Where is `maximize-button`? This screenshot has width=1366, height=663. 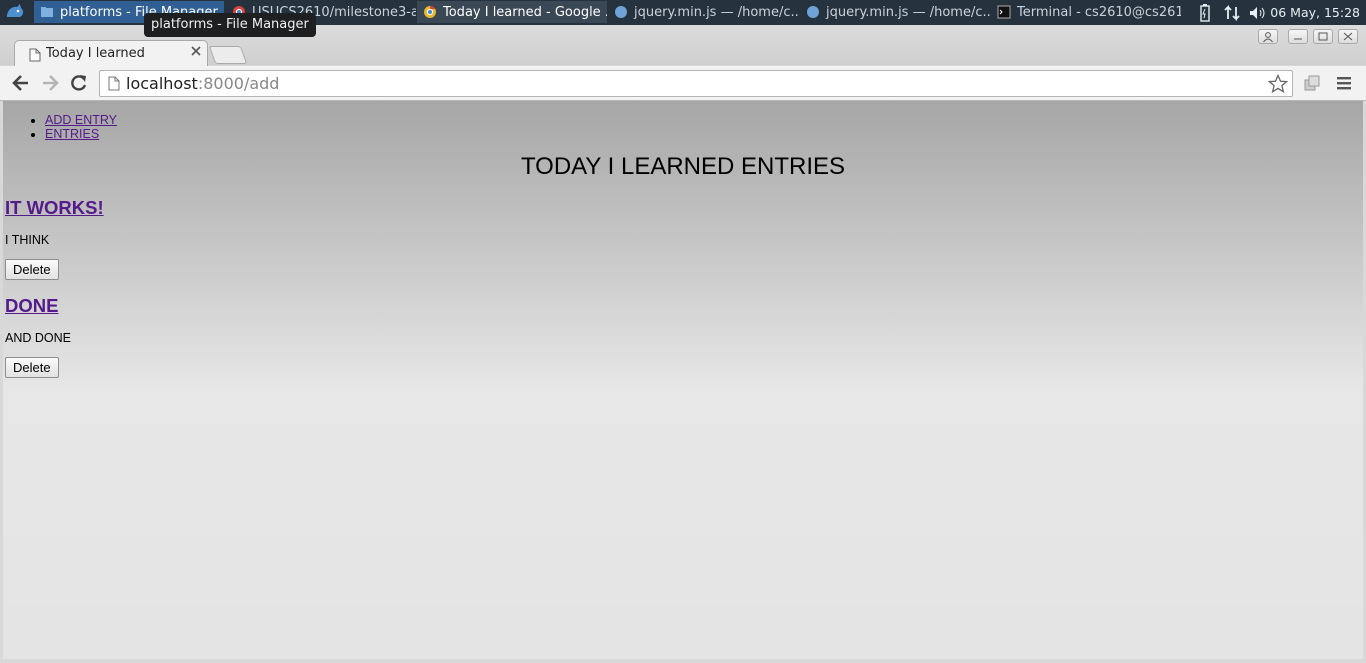 maximize-button is located at coordinates (1323, 36).